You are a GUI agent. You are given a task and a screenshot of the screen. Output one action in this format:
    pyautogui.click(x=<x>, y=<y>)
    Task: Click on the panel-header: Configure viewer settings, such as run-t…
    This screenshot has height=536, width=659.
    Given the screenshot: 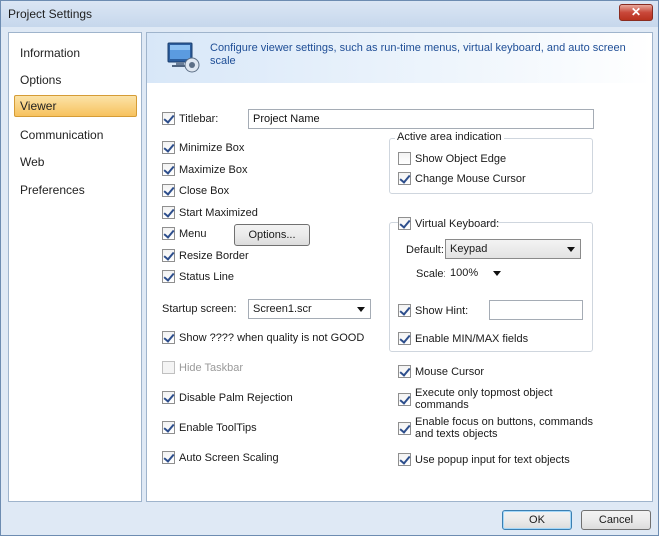 What is the action you would take?
    pyautogui.click(x=399, y=58)
    